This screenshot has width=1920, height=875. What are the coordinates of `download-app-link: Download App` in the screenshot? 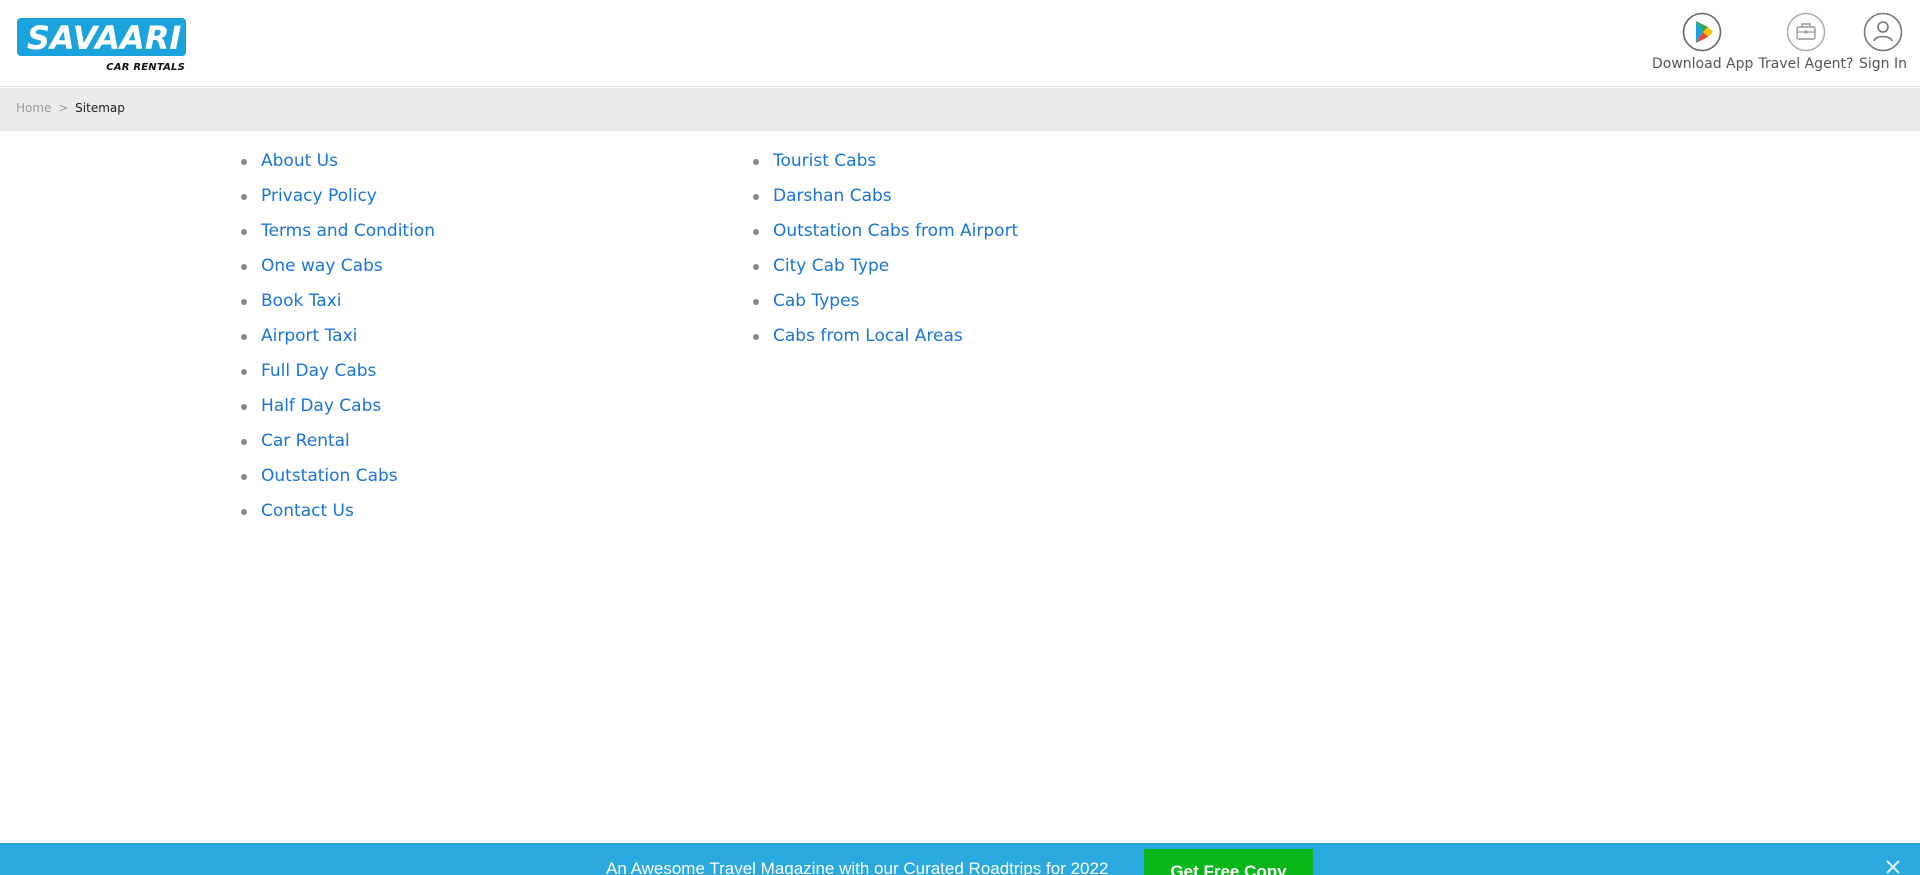 It's located at (1703, 42).